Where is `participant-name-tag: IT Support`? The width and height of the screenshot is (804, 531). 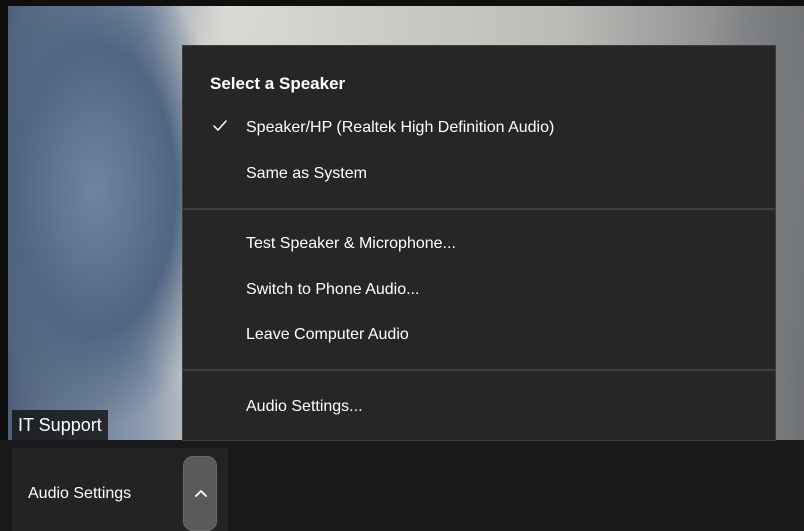 participant-name-tag: IT Support is located at coordinates (60, 425).